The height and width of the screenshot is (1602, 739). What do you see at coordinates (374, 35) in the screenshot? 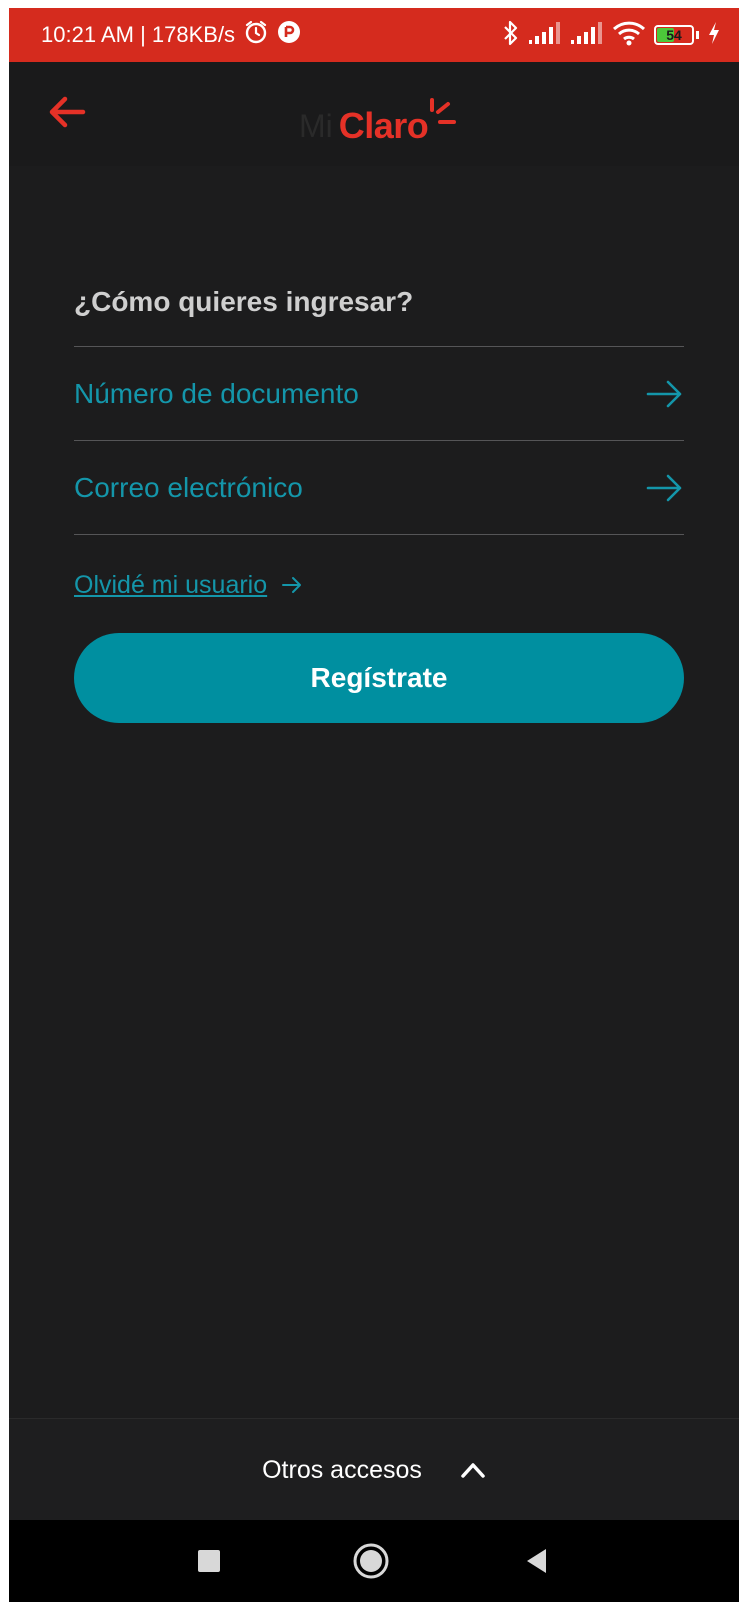
I see `status-bar: 10:21 AM | 178KB/s 54` at bounding box center [374, 35].